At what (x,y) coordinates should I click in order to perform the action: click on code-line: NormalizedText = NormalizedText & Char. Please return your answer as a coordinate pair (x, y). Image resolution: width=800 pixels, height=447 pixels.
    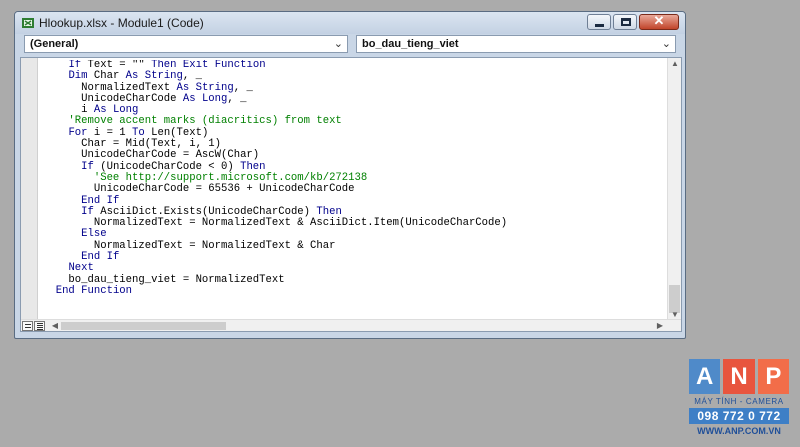
    Looking at the image, I should click on (355, 246).